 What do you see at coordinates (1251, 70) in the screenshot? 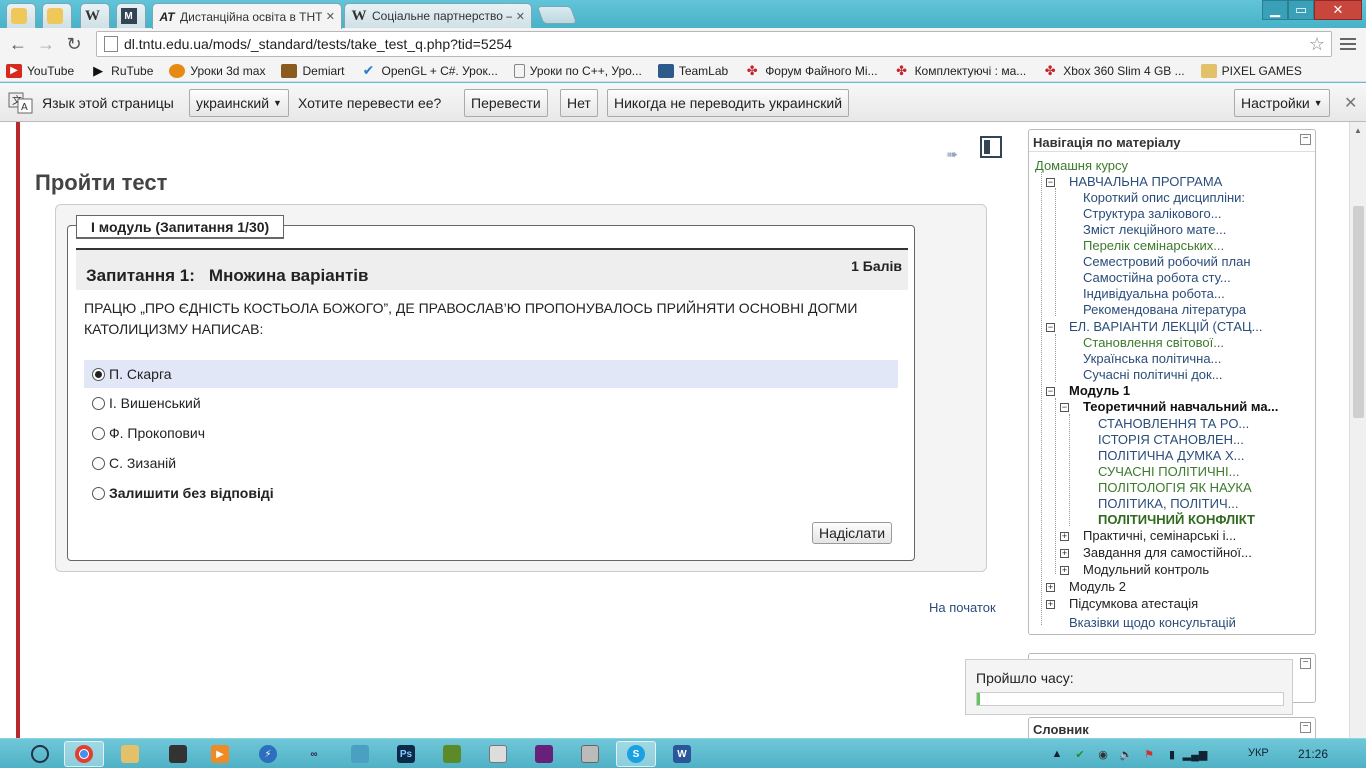
I see `bookmark-pixel-games: PIXEL GAMES` at bounding box center [1251, 70].